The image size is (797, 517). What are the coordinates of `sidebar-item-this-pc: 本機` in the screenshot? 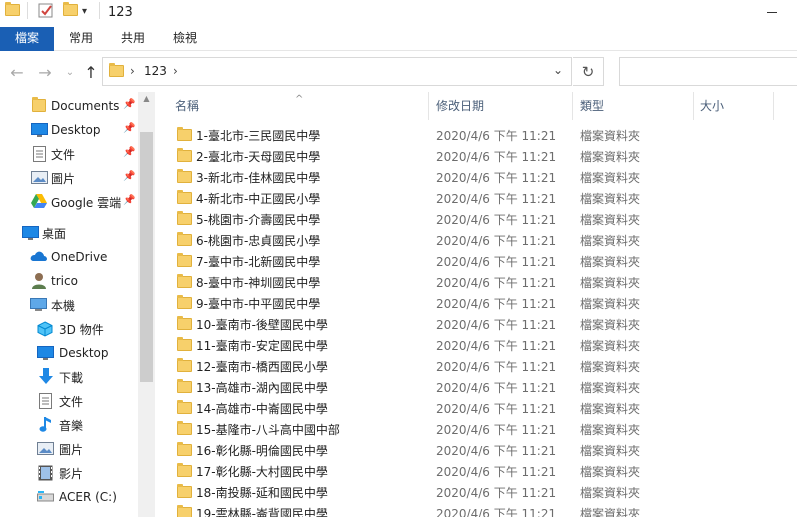 It's located at (69, 305).